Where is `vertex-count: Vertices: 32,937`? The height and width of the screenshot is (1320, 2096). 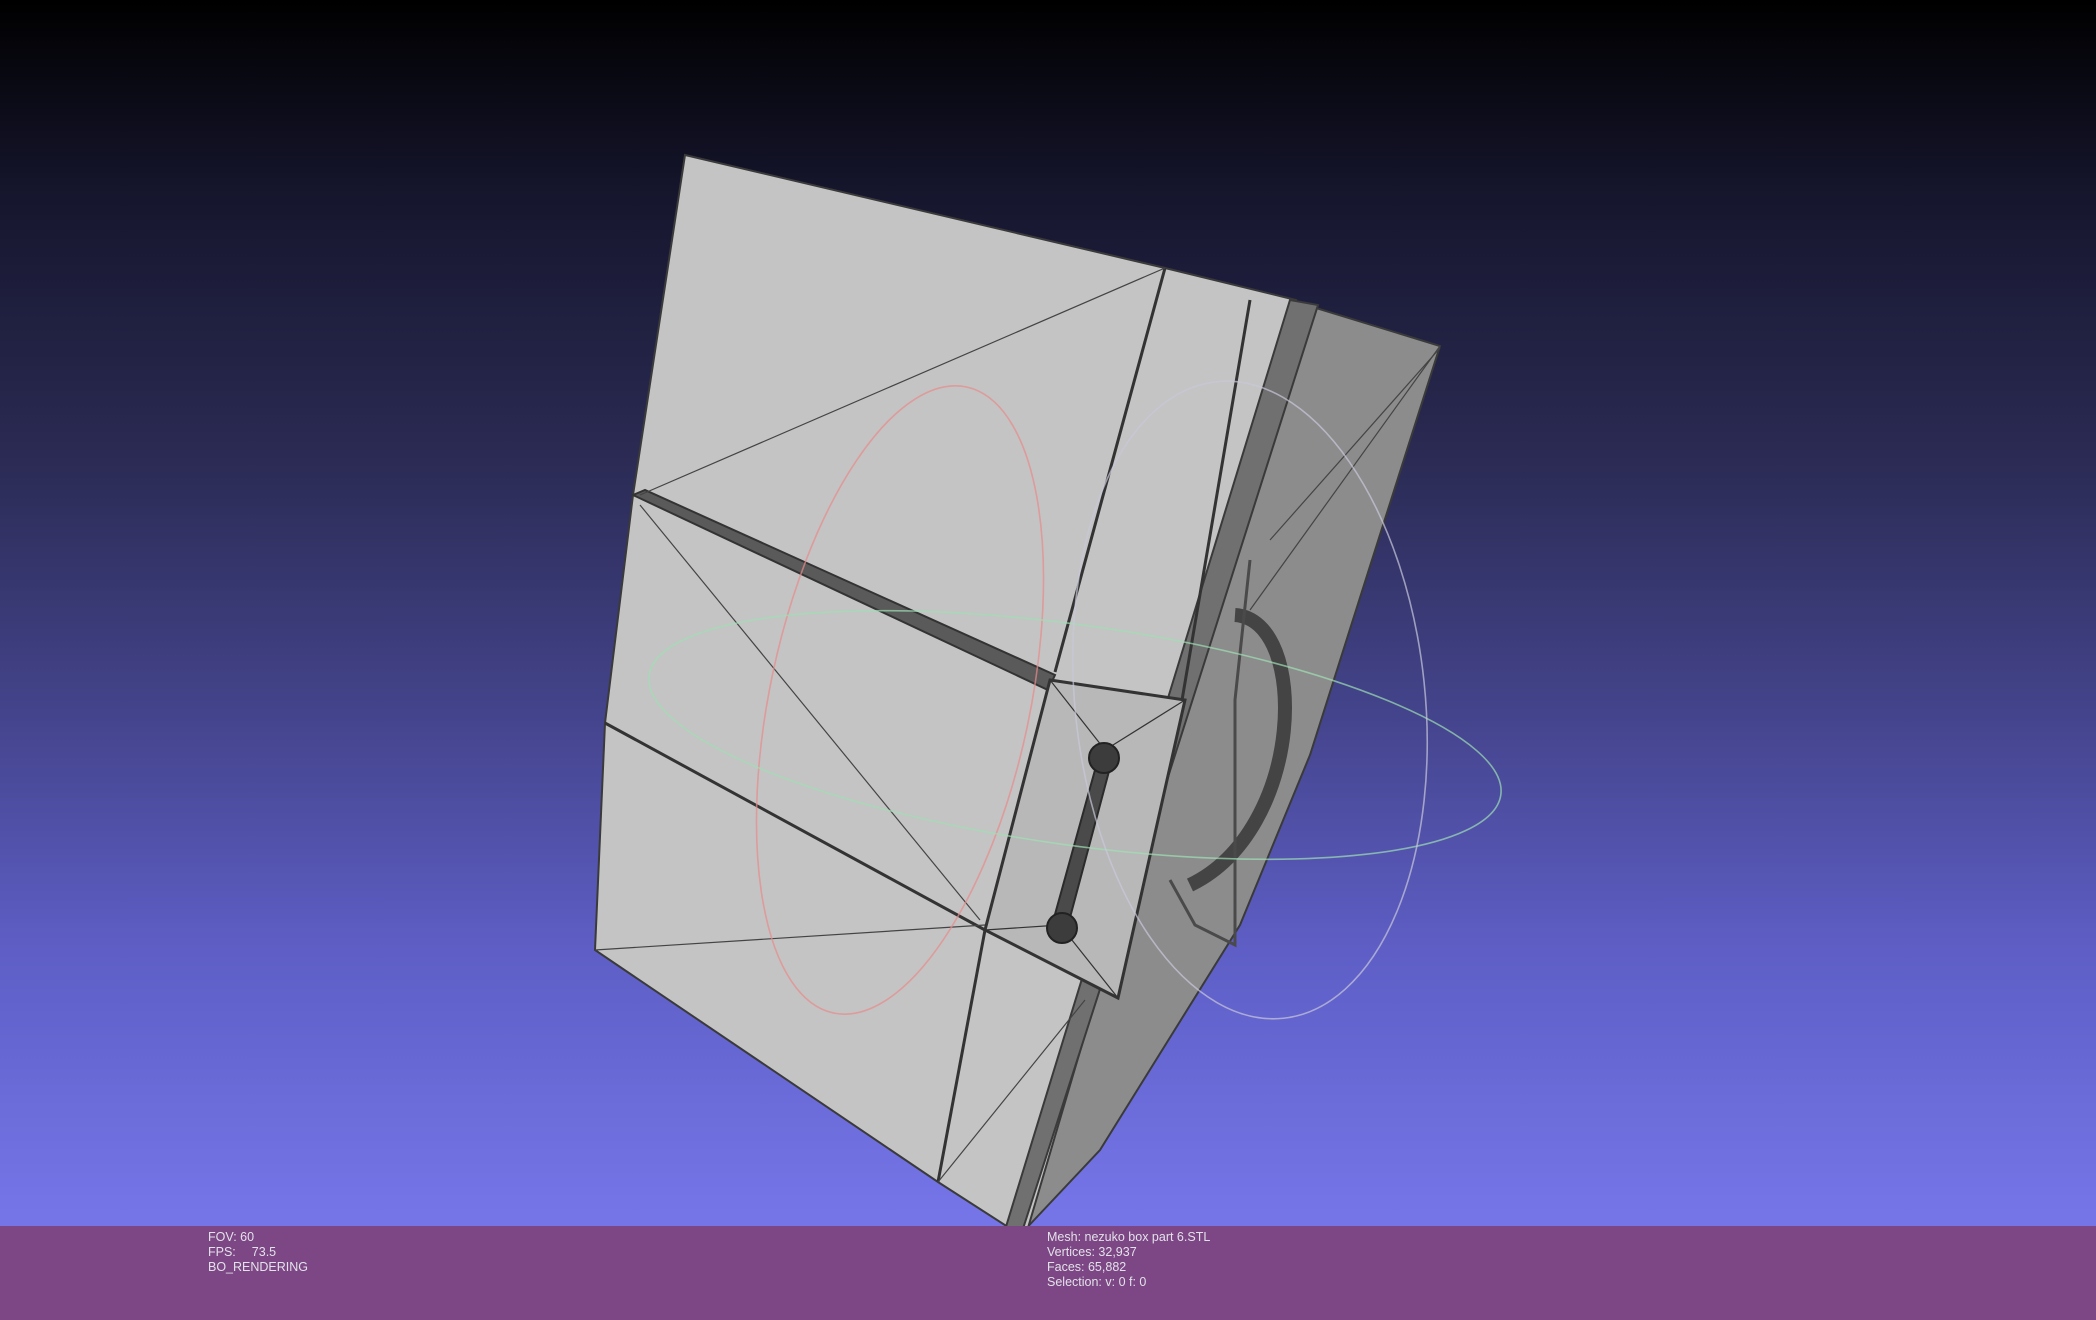
vertex-count: Vertices: 32,937 is located at coordinates (1092, 1252).